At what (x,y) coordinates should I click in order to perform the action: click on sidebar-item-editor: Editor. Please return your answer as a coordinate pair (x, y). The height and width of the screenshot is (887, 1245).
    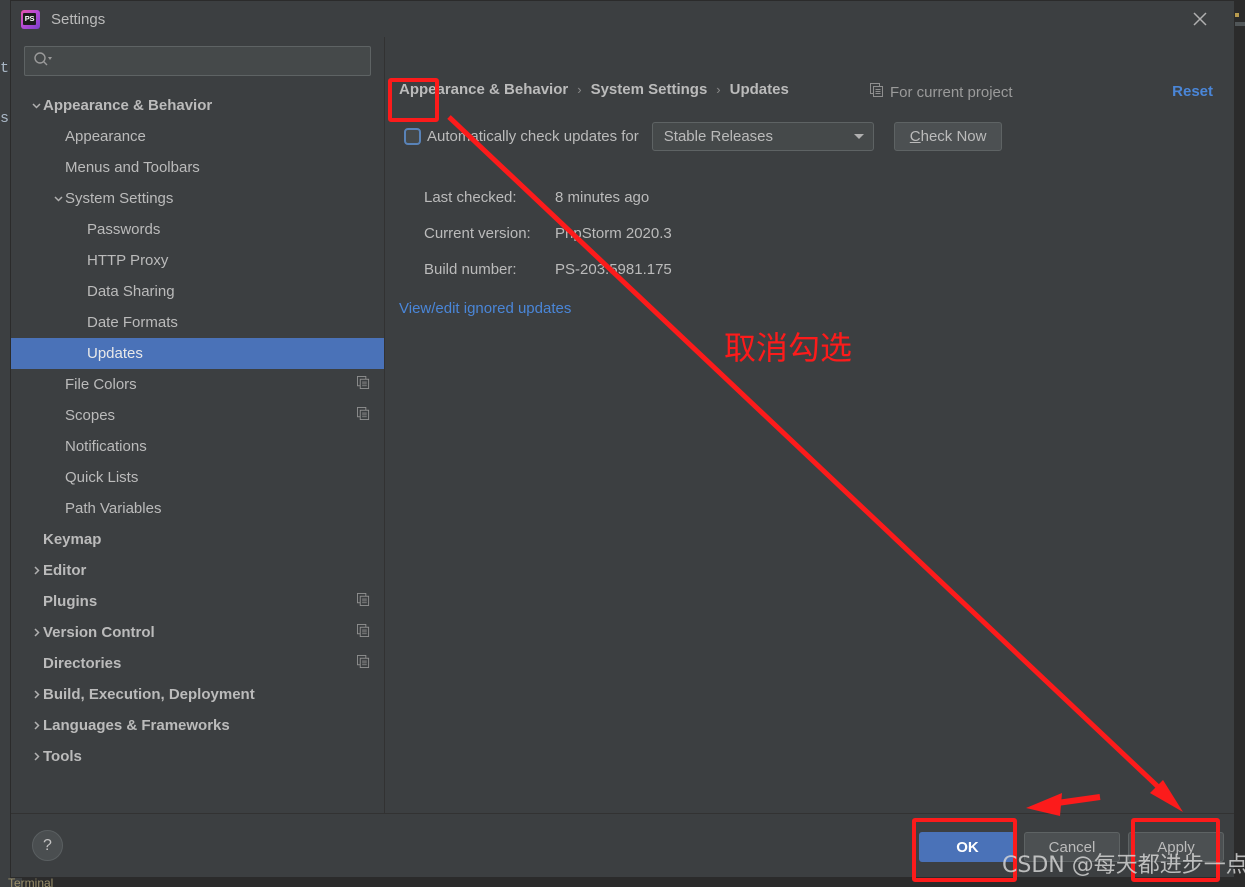
    Looking at the image, I should click on (197, 570).